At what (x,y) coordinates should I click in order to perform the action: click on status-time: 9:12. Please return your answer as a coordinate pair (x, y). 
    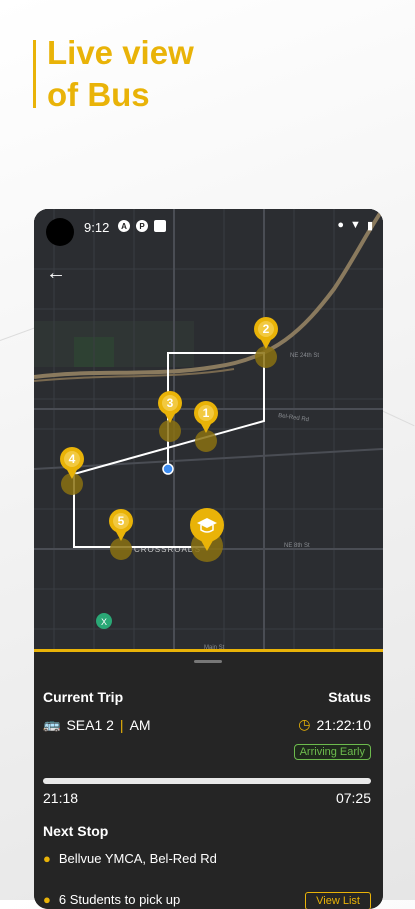
    Looking at the image, I should click on (97, 227).